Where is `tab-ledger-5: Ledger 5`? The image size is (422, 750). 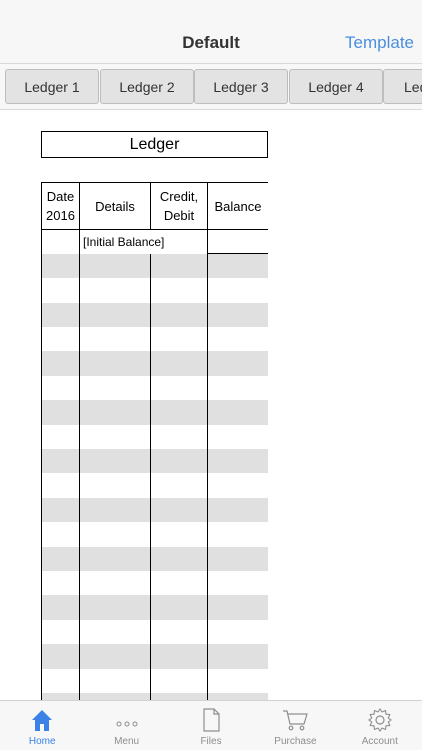 tab-ledger-5: Ledger 5 is located at coordinates (402, 86).